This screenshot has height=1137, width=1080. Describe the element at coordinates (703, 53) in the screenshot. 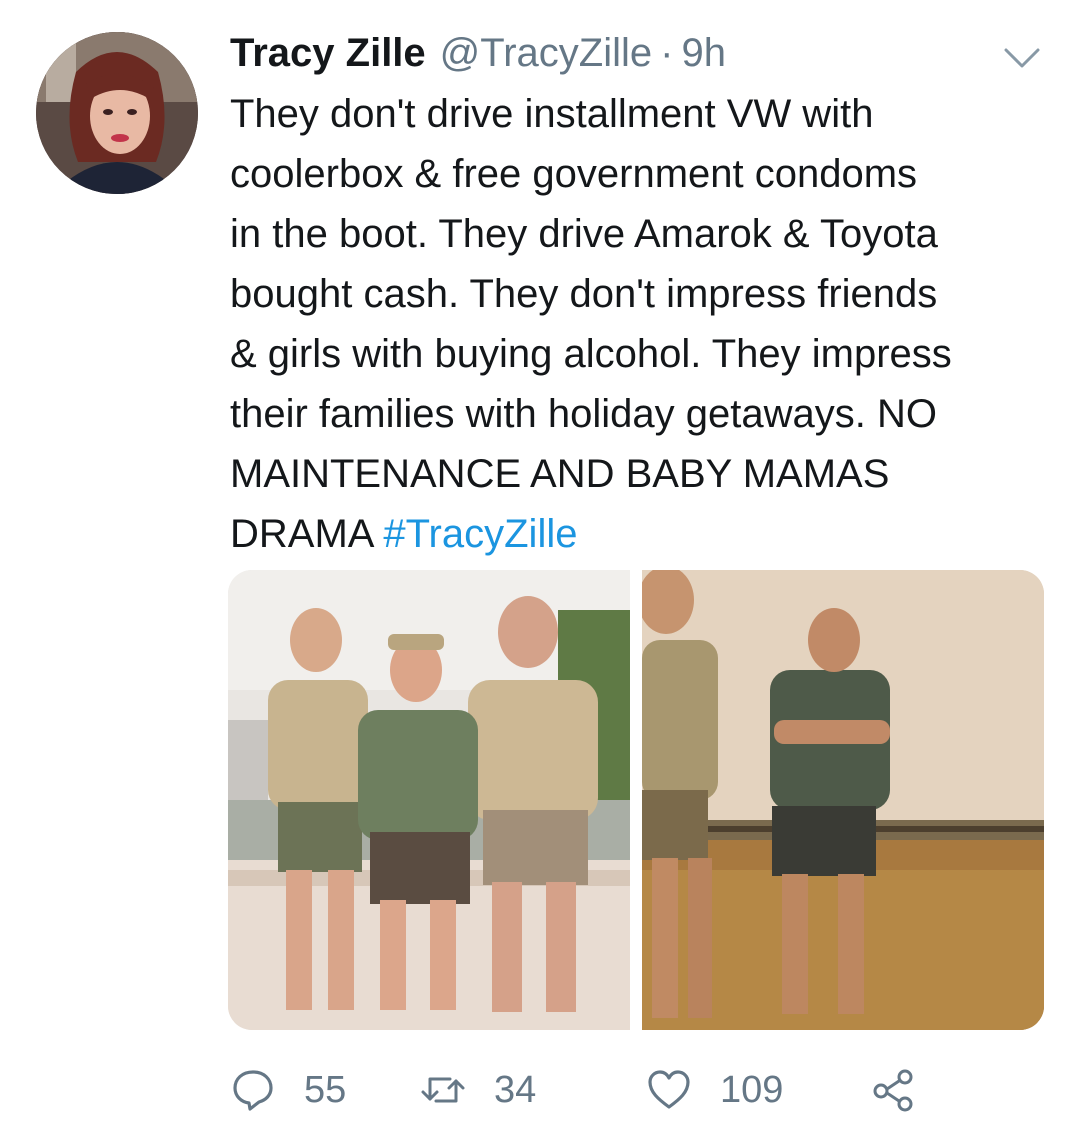

I see `timestamp: 9h` at that location.